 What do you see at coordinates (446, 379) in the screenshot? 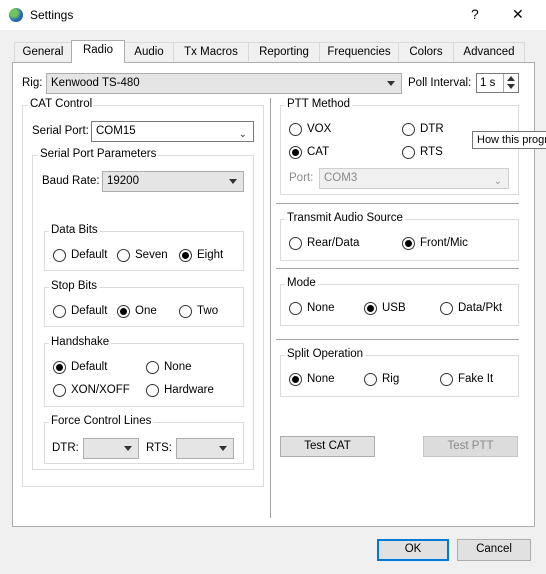
I see `split-fake-it-radio` at bounding box center [446, 379].